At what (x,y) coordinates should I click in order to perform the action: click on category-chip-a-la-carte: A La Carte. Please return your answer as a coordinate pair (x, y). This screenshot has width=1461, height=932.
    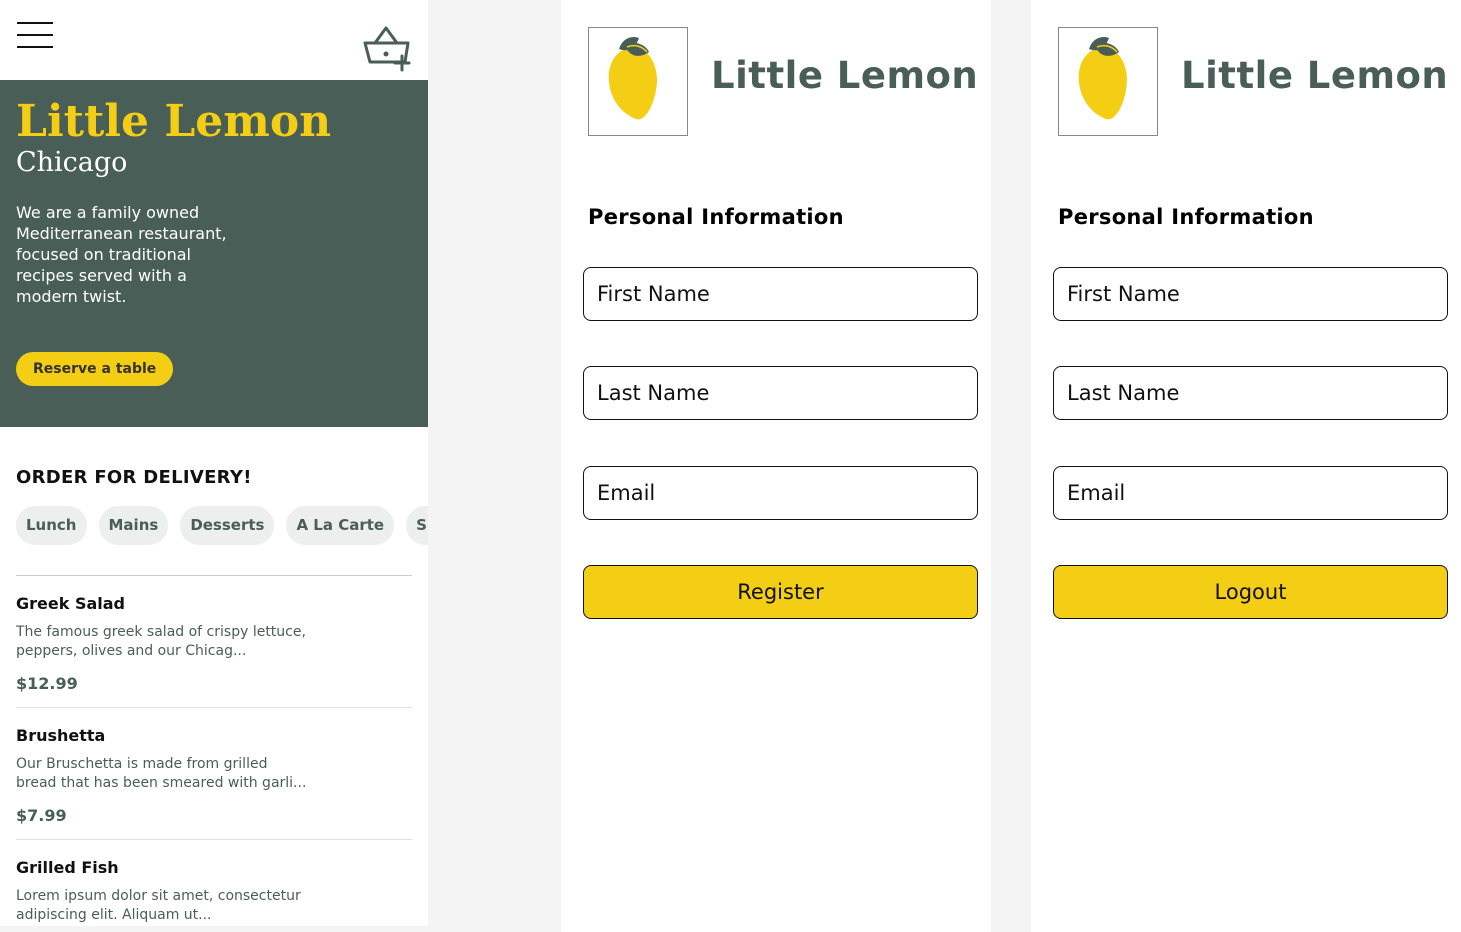
    Looking at the image, I should click on (340, 525).